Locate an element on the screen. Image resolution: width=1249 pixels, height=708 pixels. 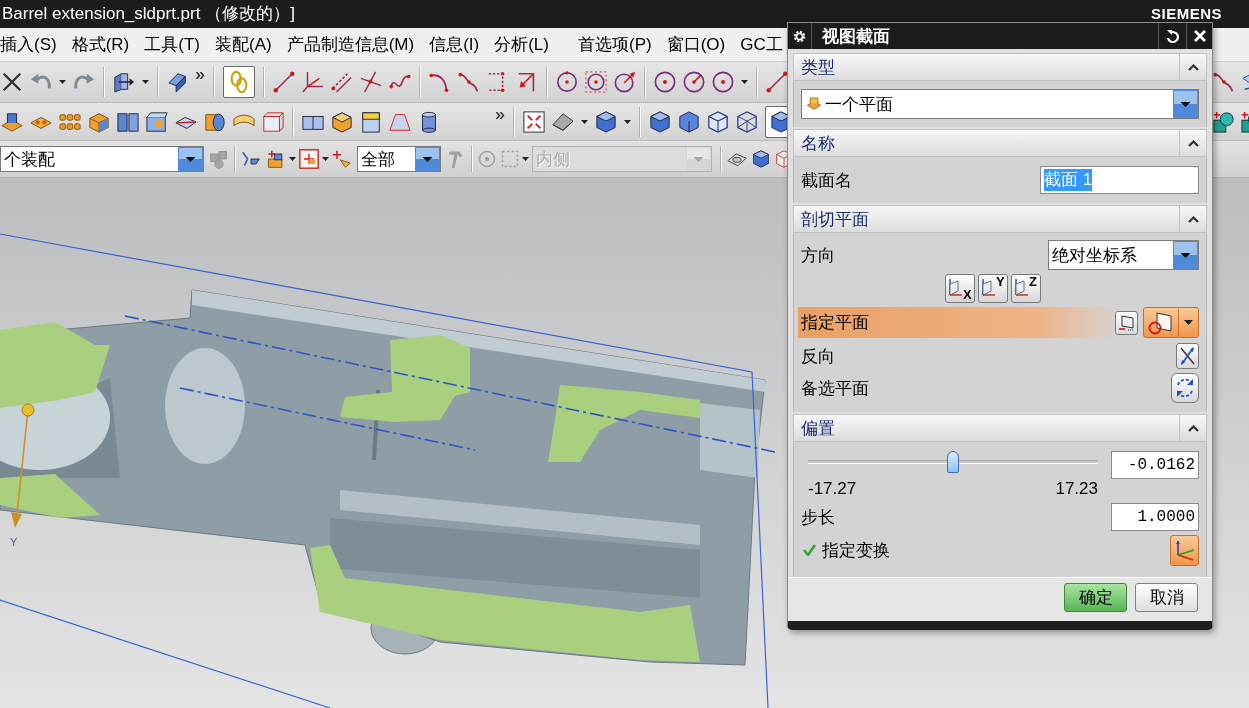
shaded-plate-icon is located at coordinates (563, 121).